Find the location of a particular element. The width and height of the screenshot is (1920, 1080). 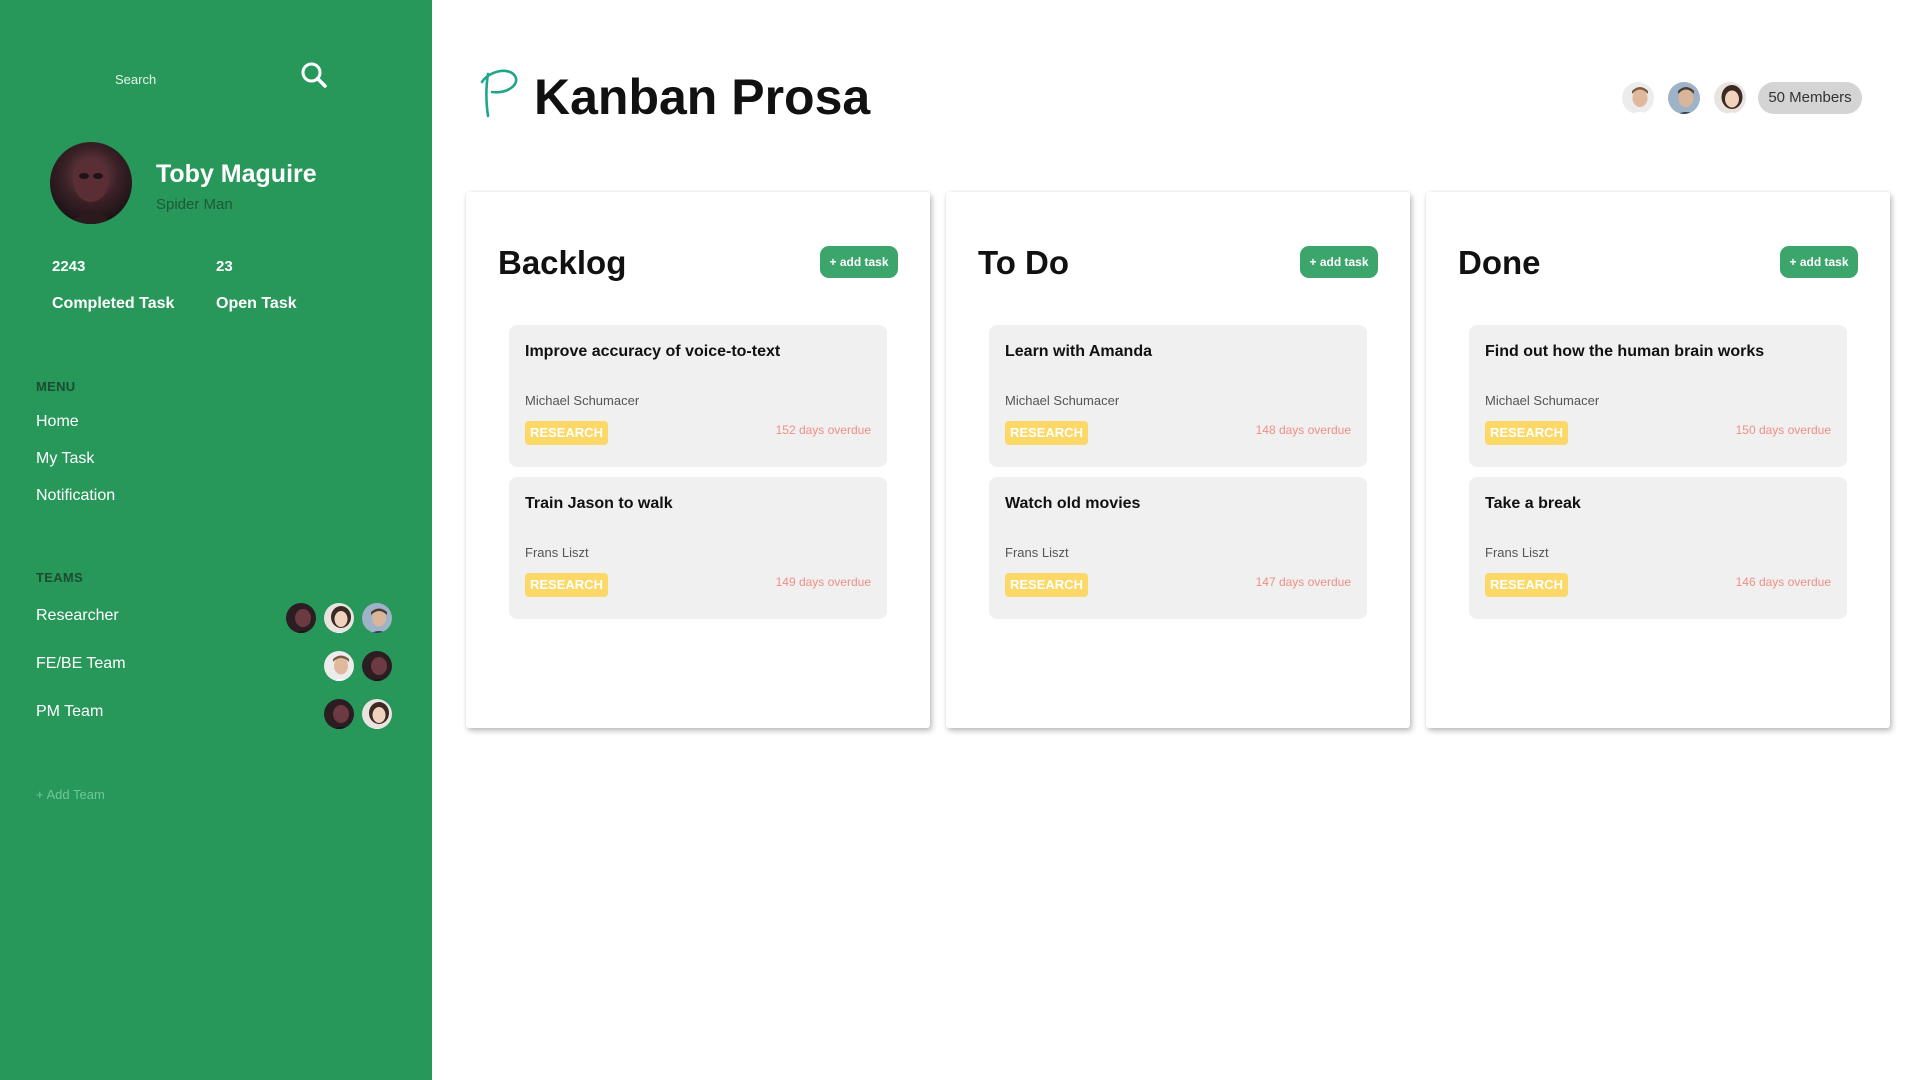

task-due: 148 days overdue is located at coordinates (1303, 430).